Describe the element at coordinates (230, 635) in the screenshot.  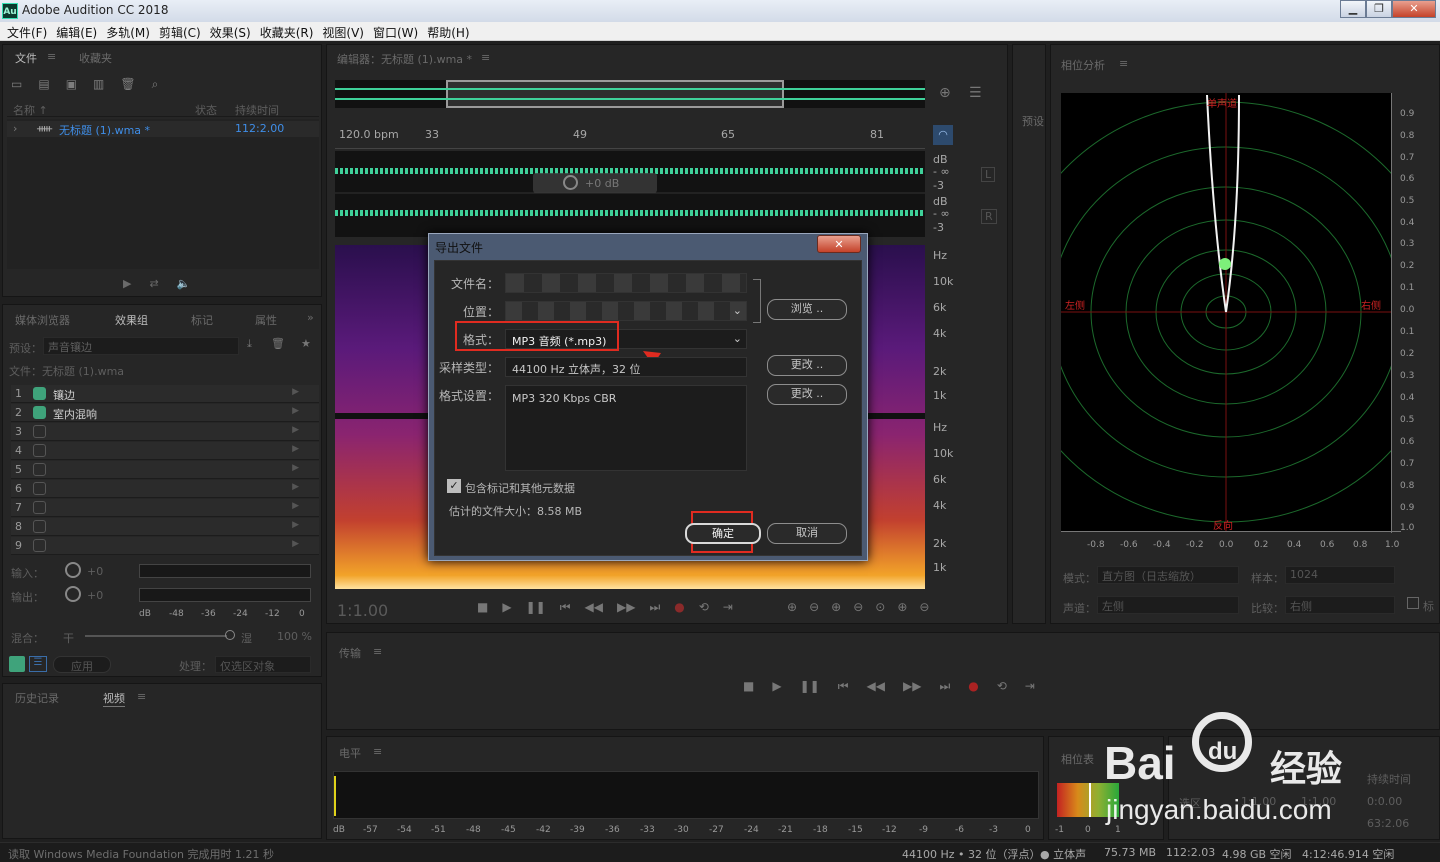
I see `mix-slider-handle` at that location.